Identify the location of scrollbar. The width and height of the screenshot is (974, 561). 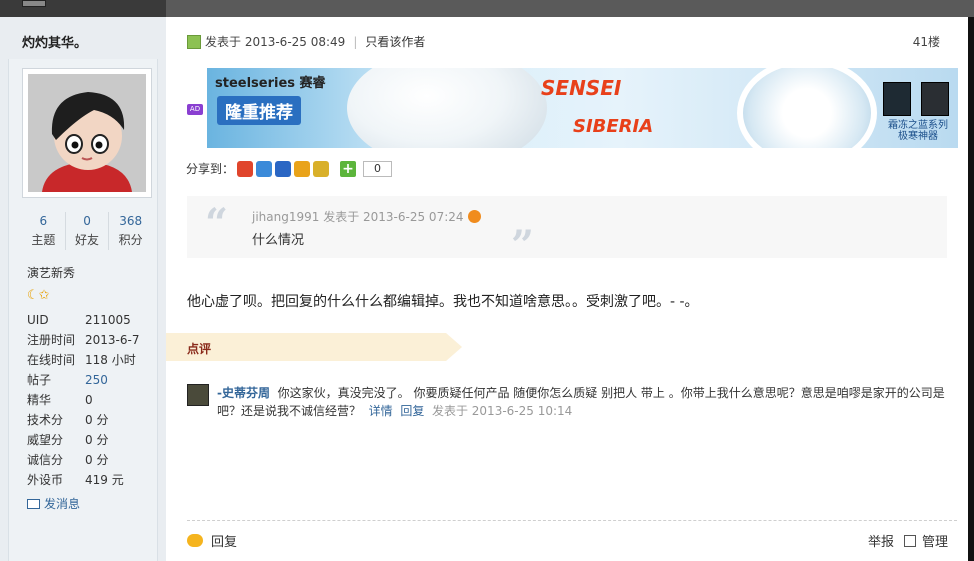
(971, 289).